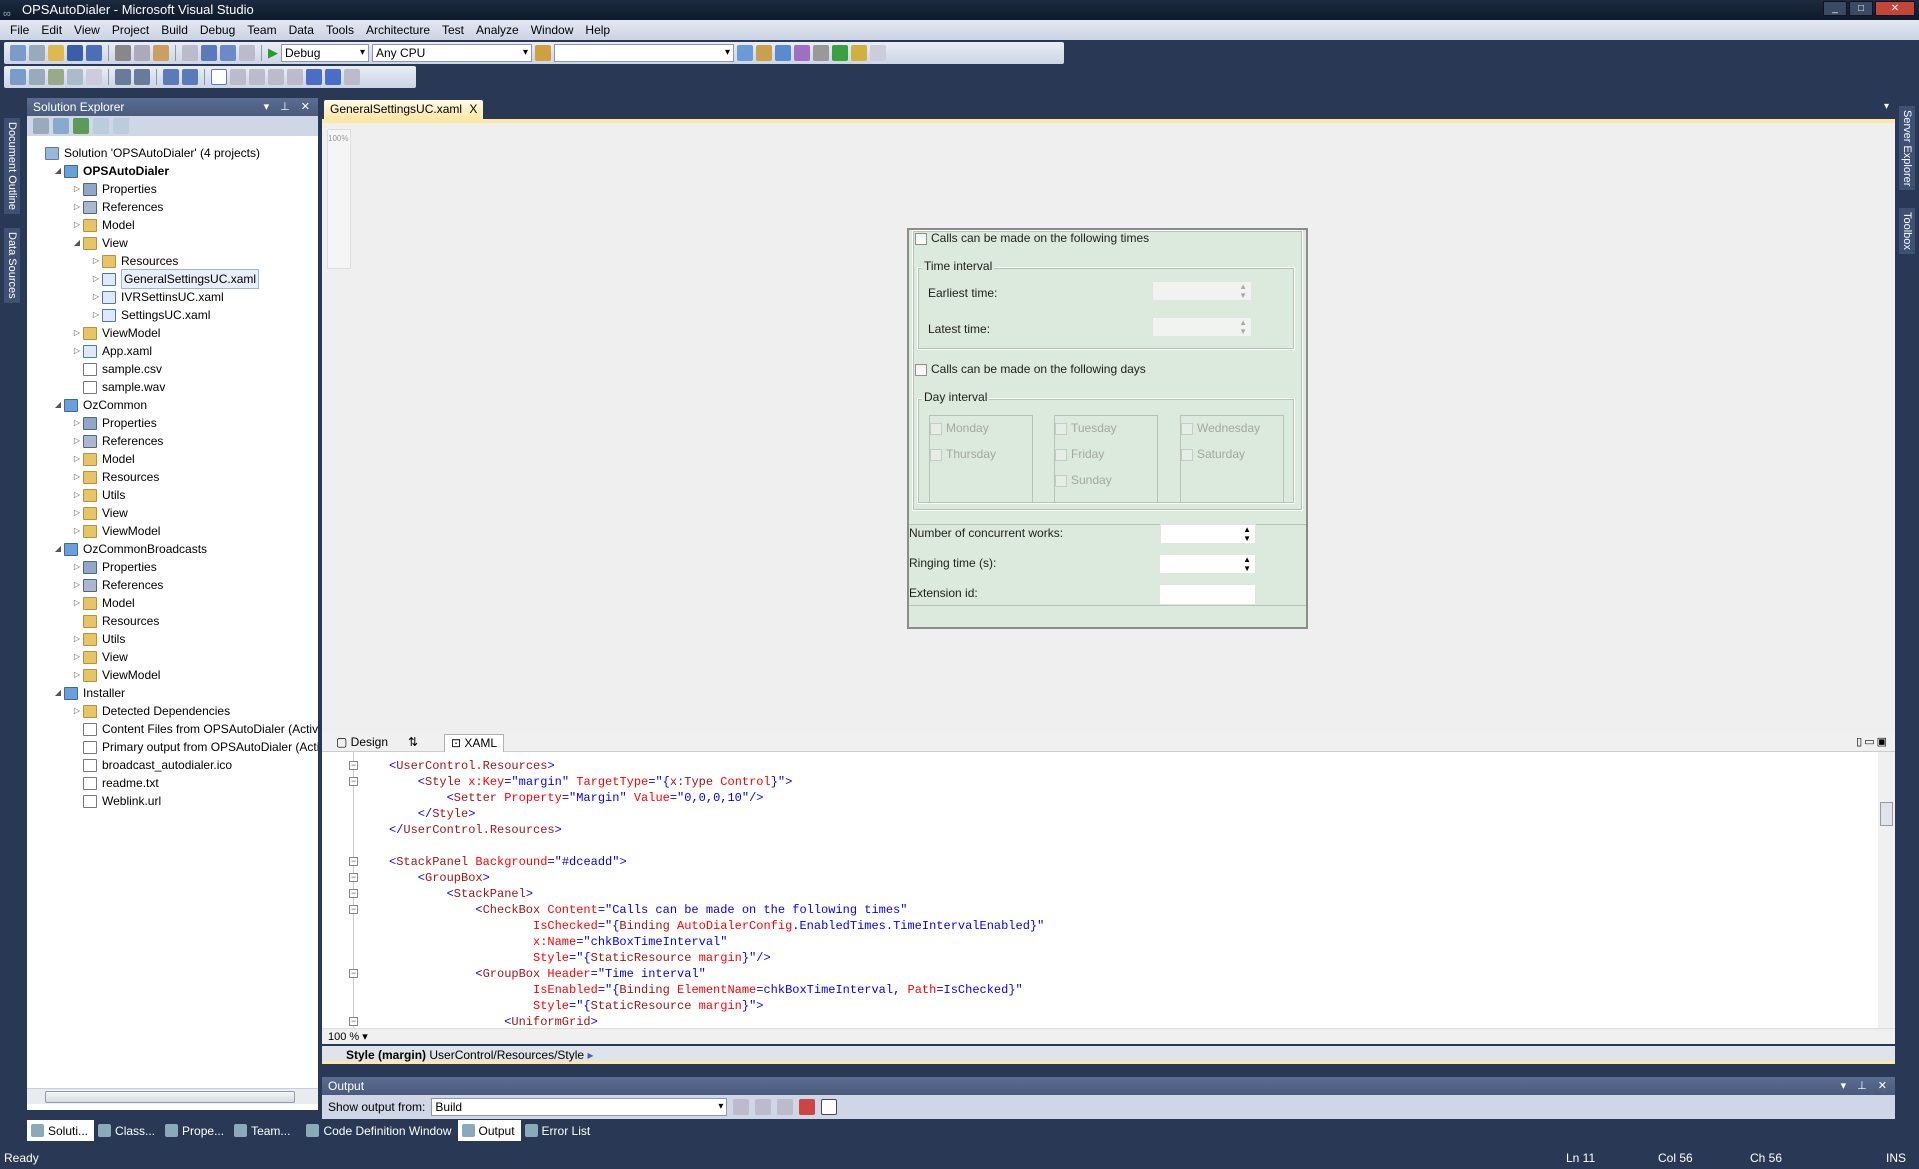  What do you see at coordinates (101, 126) in the screenshot?
I see `view-code-icon` at bounding box center [101, 126].